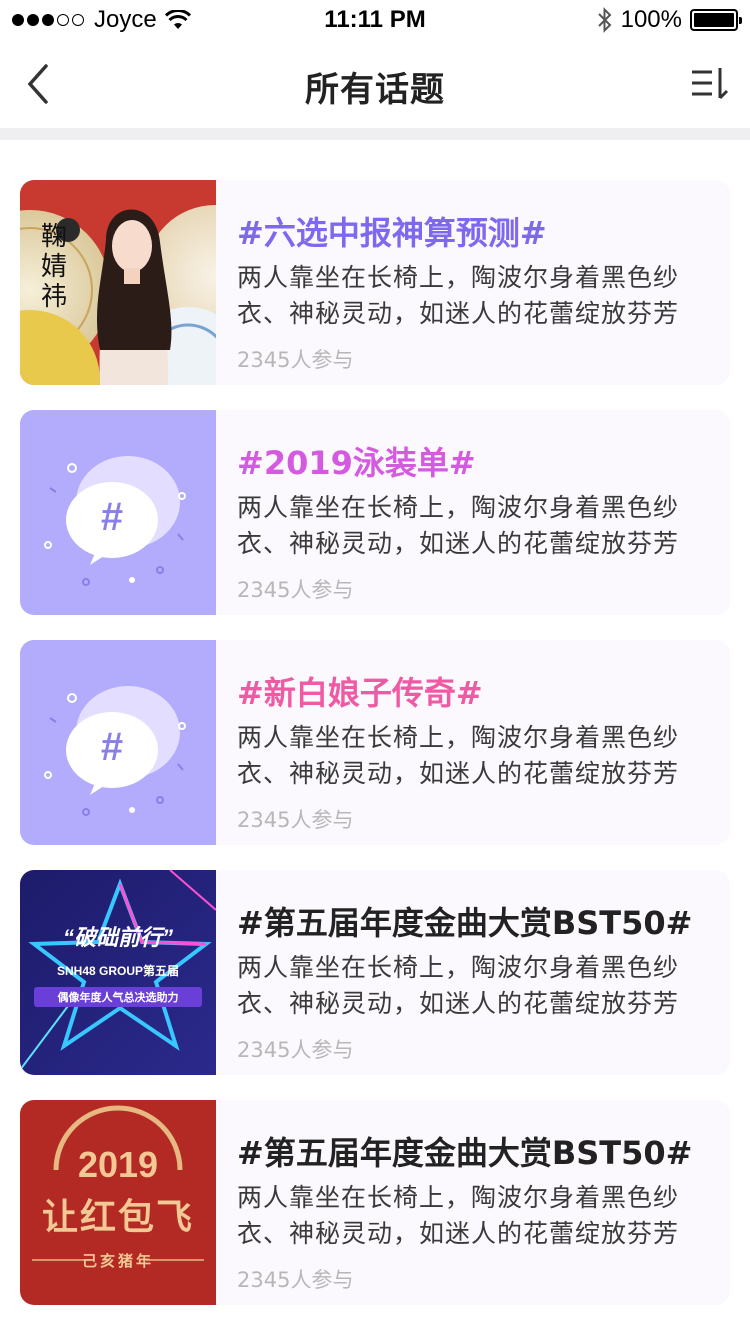 The width and height of the screenshot is (750, 1342). What do you see at coordinates (53, 267) in the screenshot?
I see `thumb-text: 婧` at bounding box center [53, 267].